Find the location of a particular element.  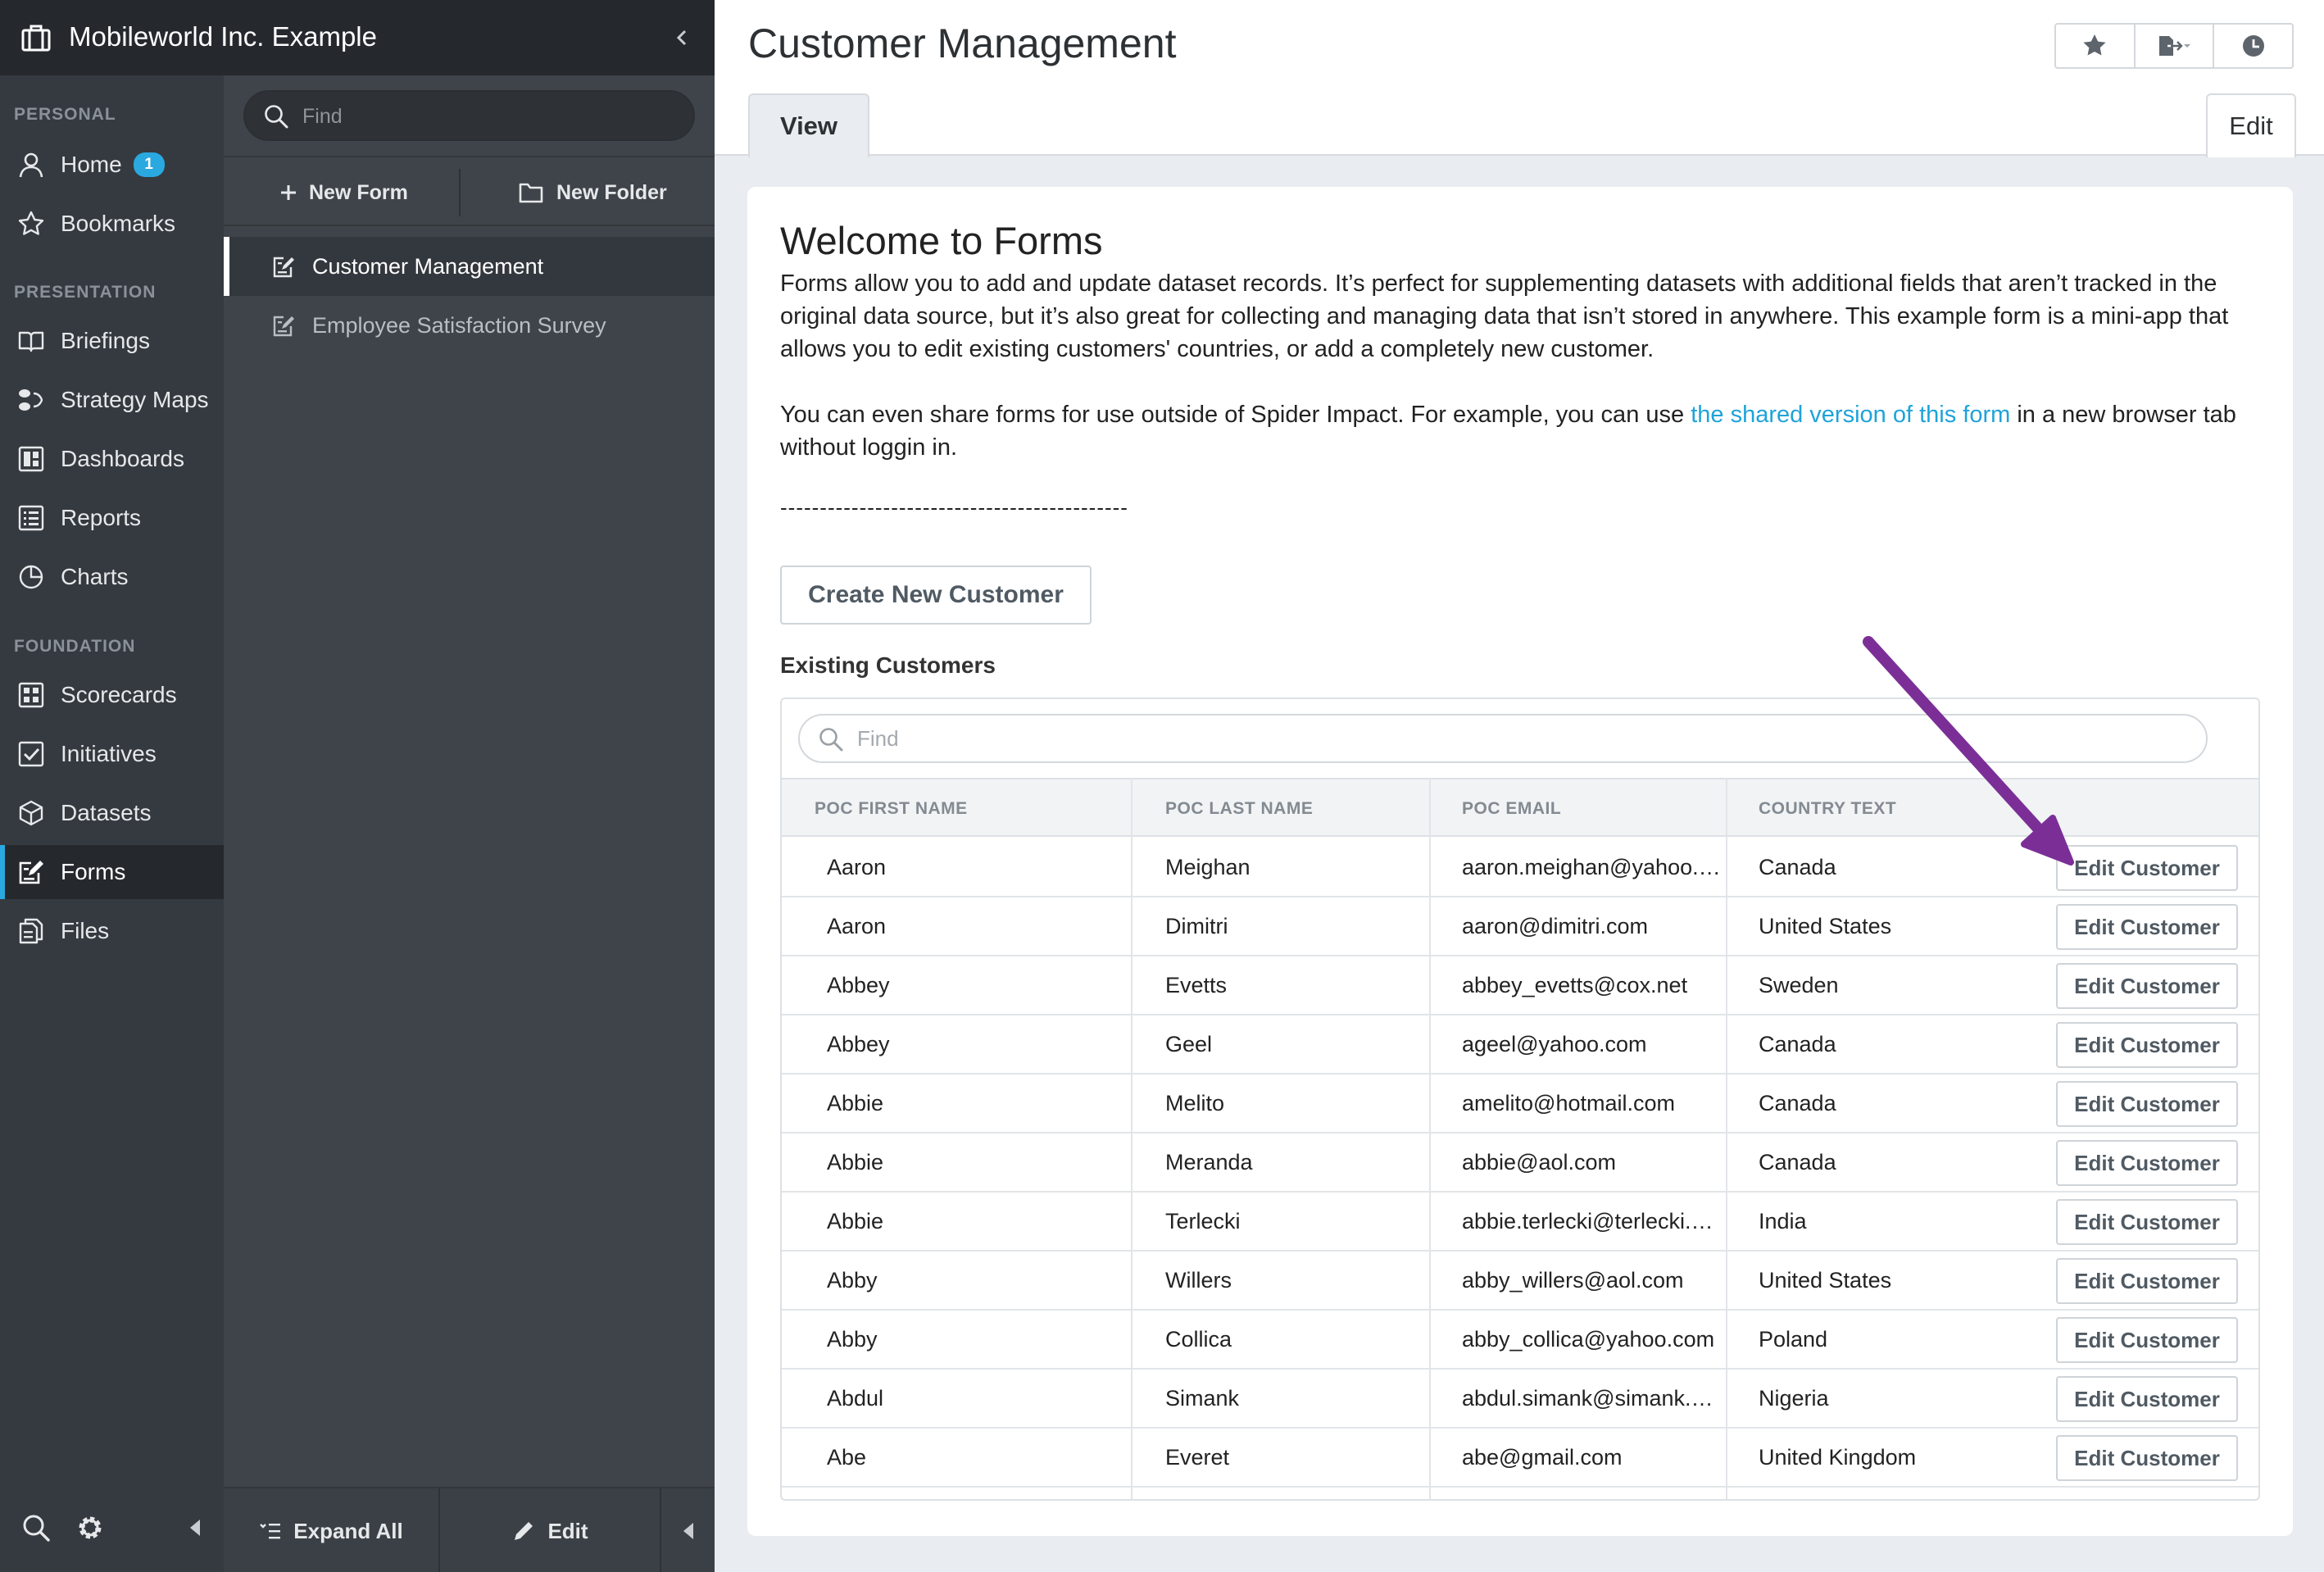

org-name: Mobileworld Inc. Example is located at coordinates (223, 36).